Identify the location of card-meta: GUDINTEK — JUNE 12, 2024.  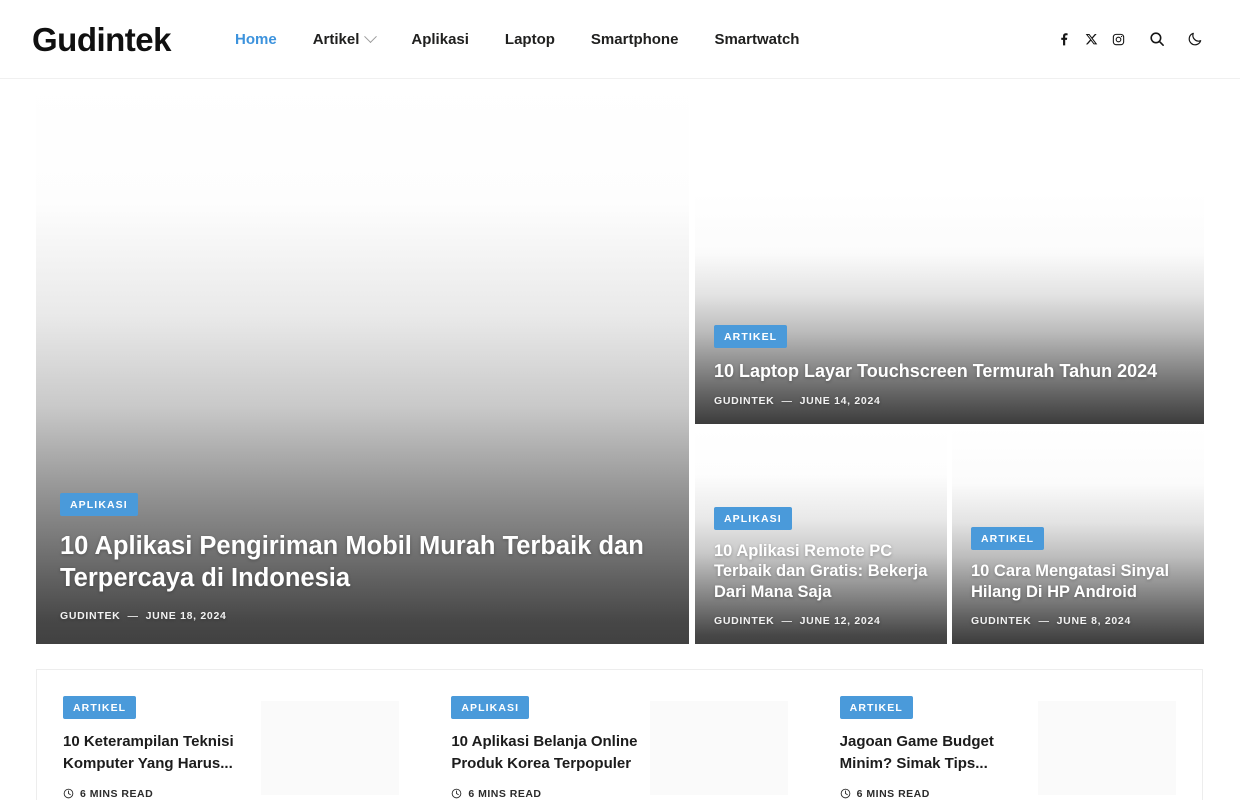
(821, 621).